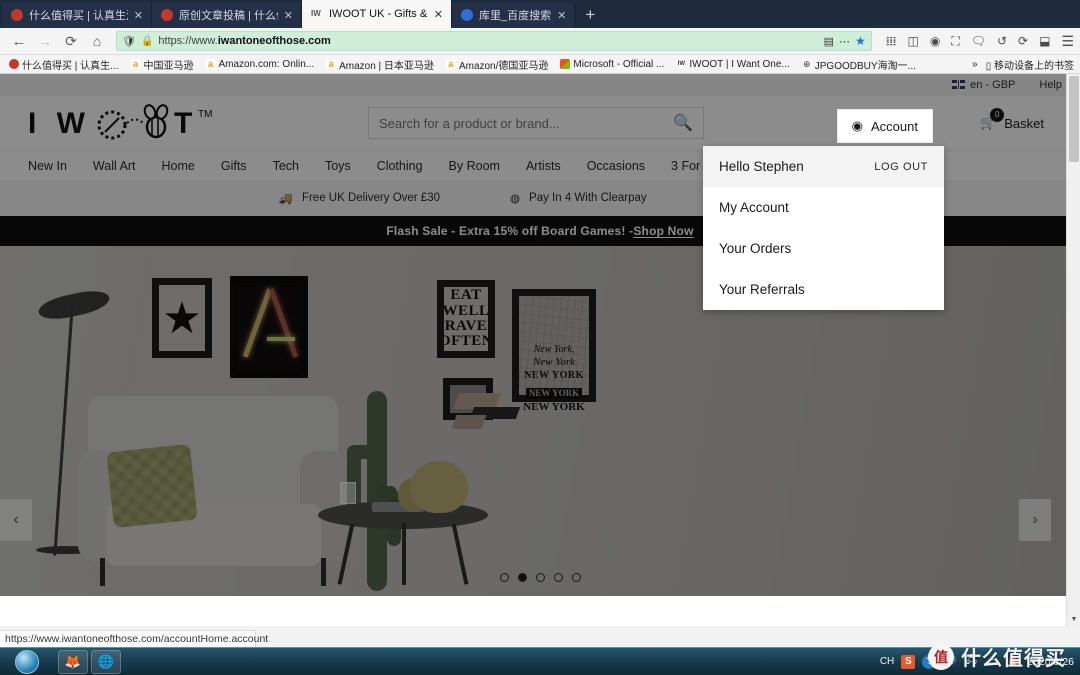 Image resolution: width=1080 pixels, height=675 pixels. I want to click on star-icon: ★, so click(182, 318).